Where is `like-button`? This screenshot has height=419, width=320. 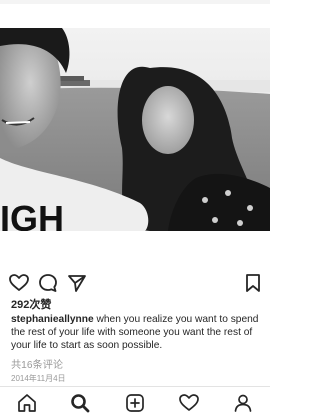 like-button is located at coordinates (19, 283).